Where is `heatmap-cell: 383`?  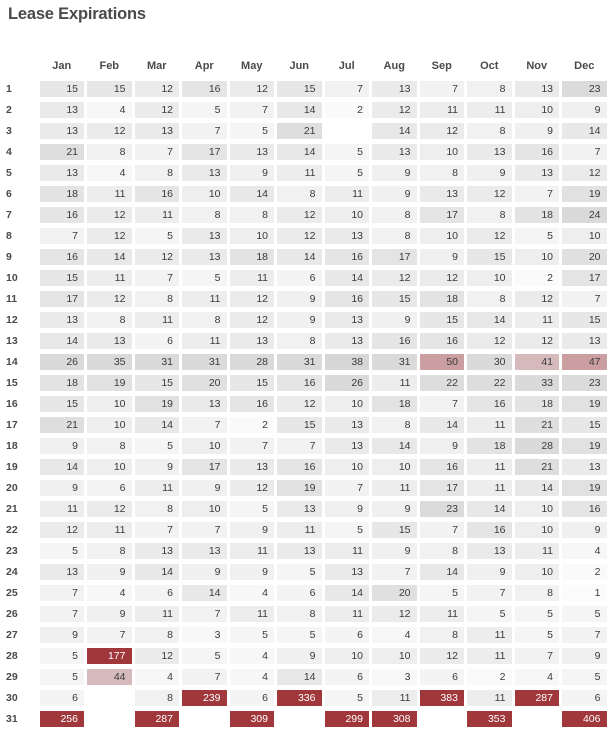
heatmap-cell: 383 is located at coordinates (442, 697).